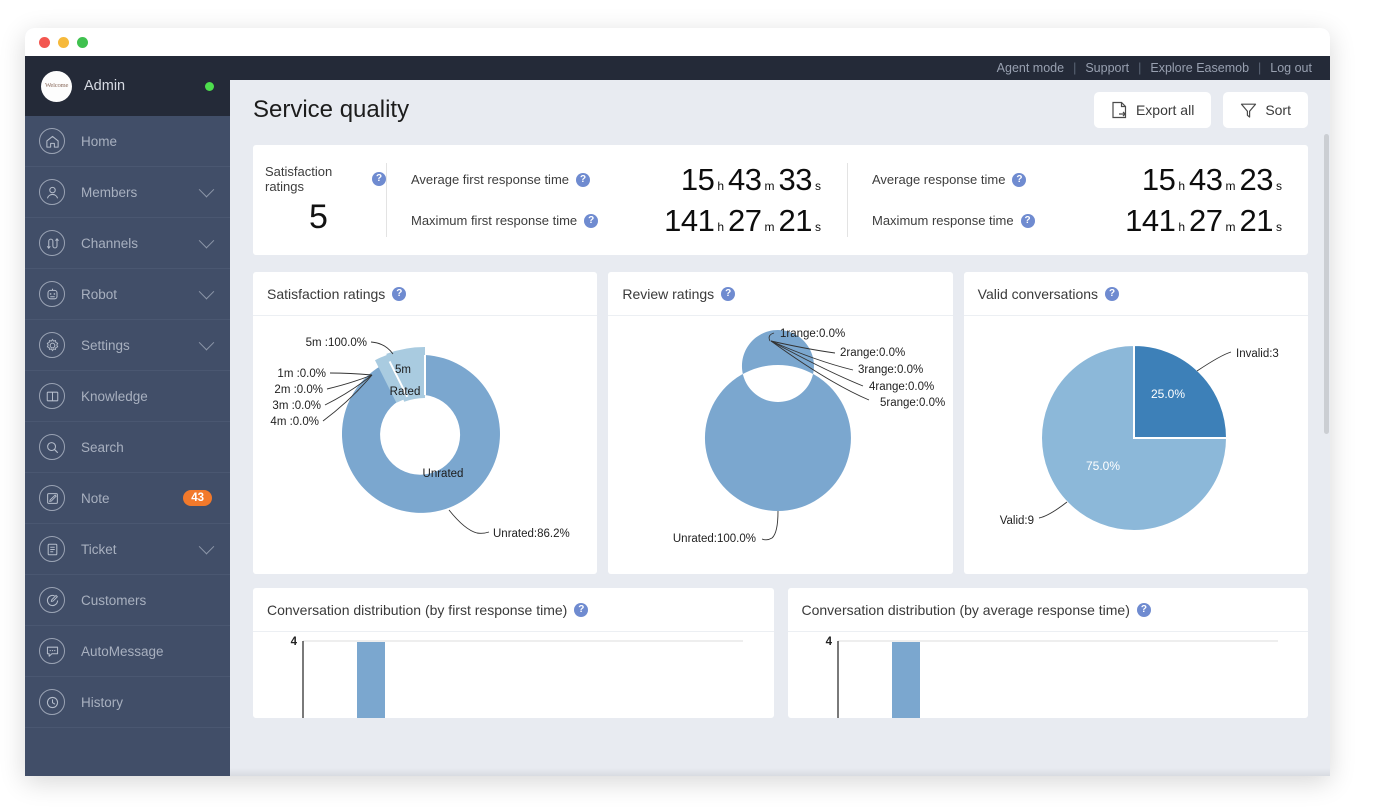 The image size is (1380, 810). What do you see at coordinates (901, 387) in the screenshot?
I see `annotation-4range: 4range:0.0%` at bounding box center [901, 387].